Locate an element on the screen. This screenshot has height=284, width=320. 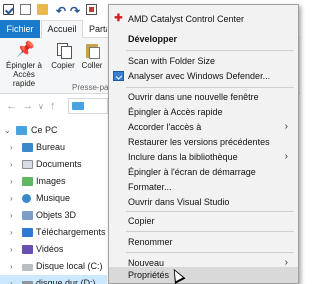
properties-icon is located at coordinates (91, 9).